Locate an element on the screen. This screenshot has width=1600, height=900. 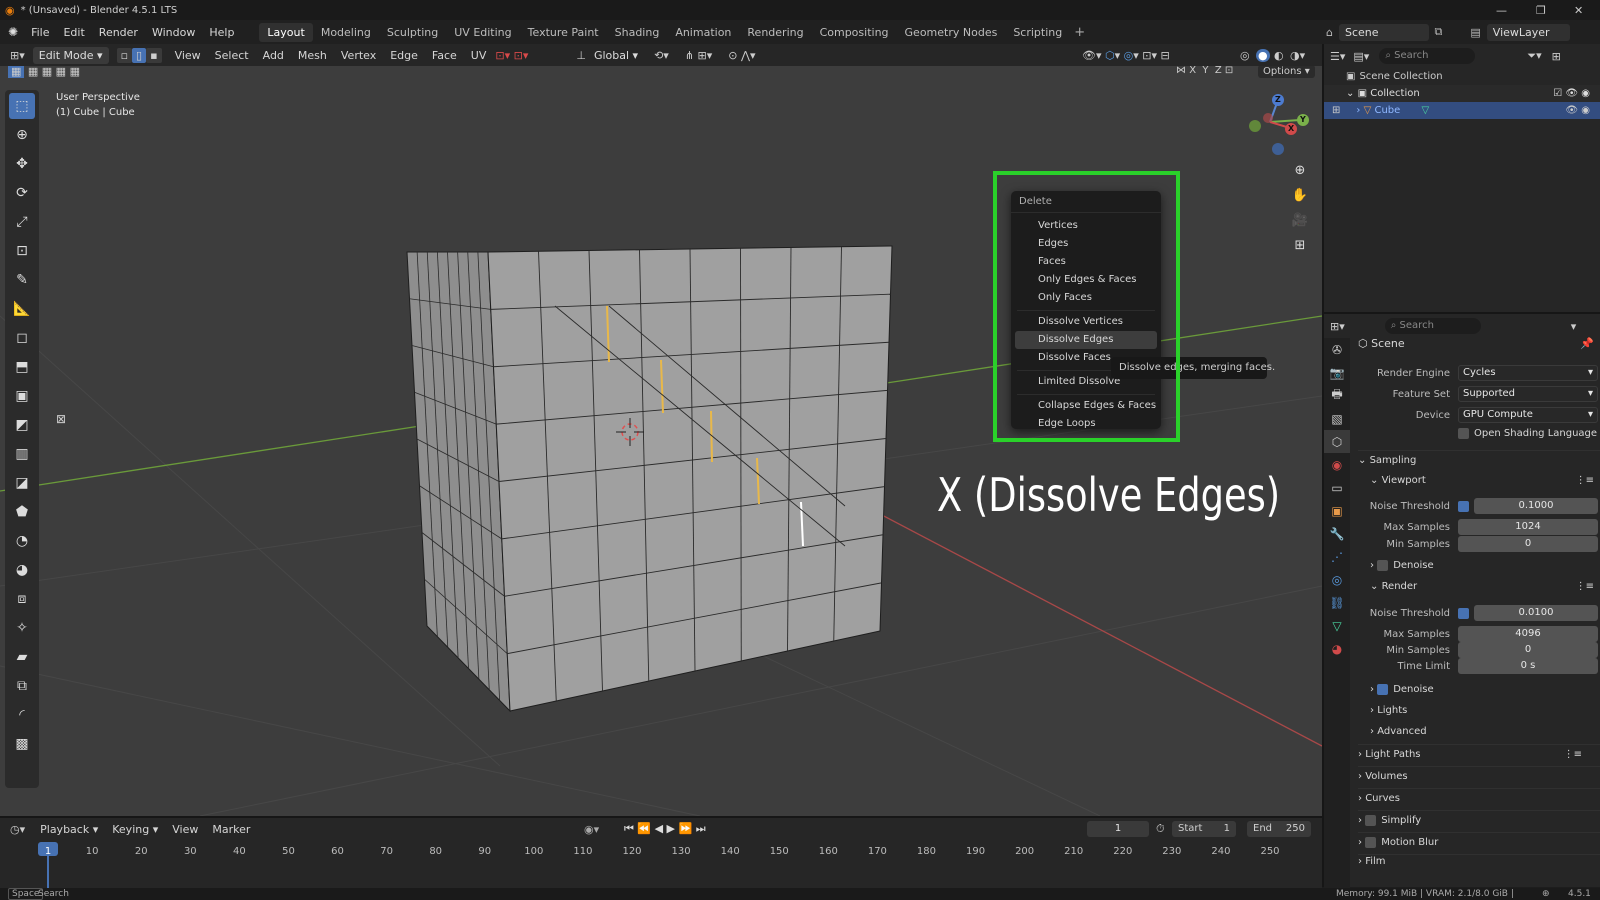
edge-slide-tool-icon: ⧈ is located at coordinates (22, 599).